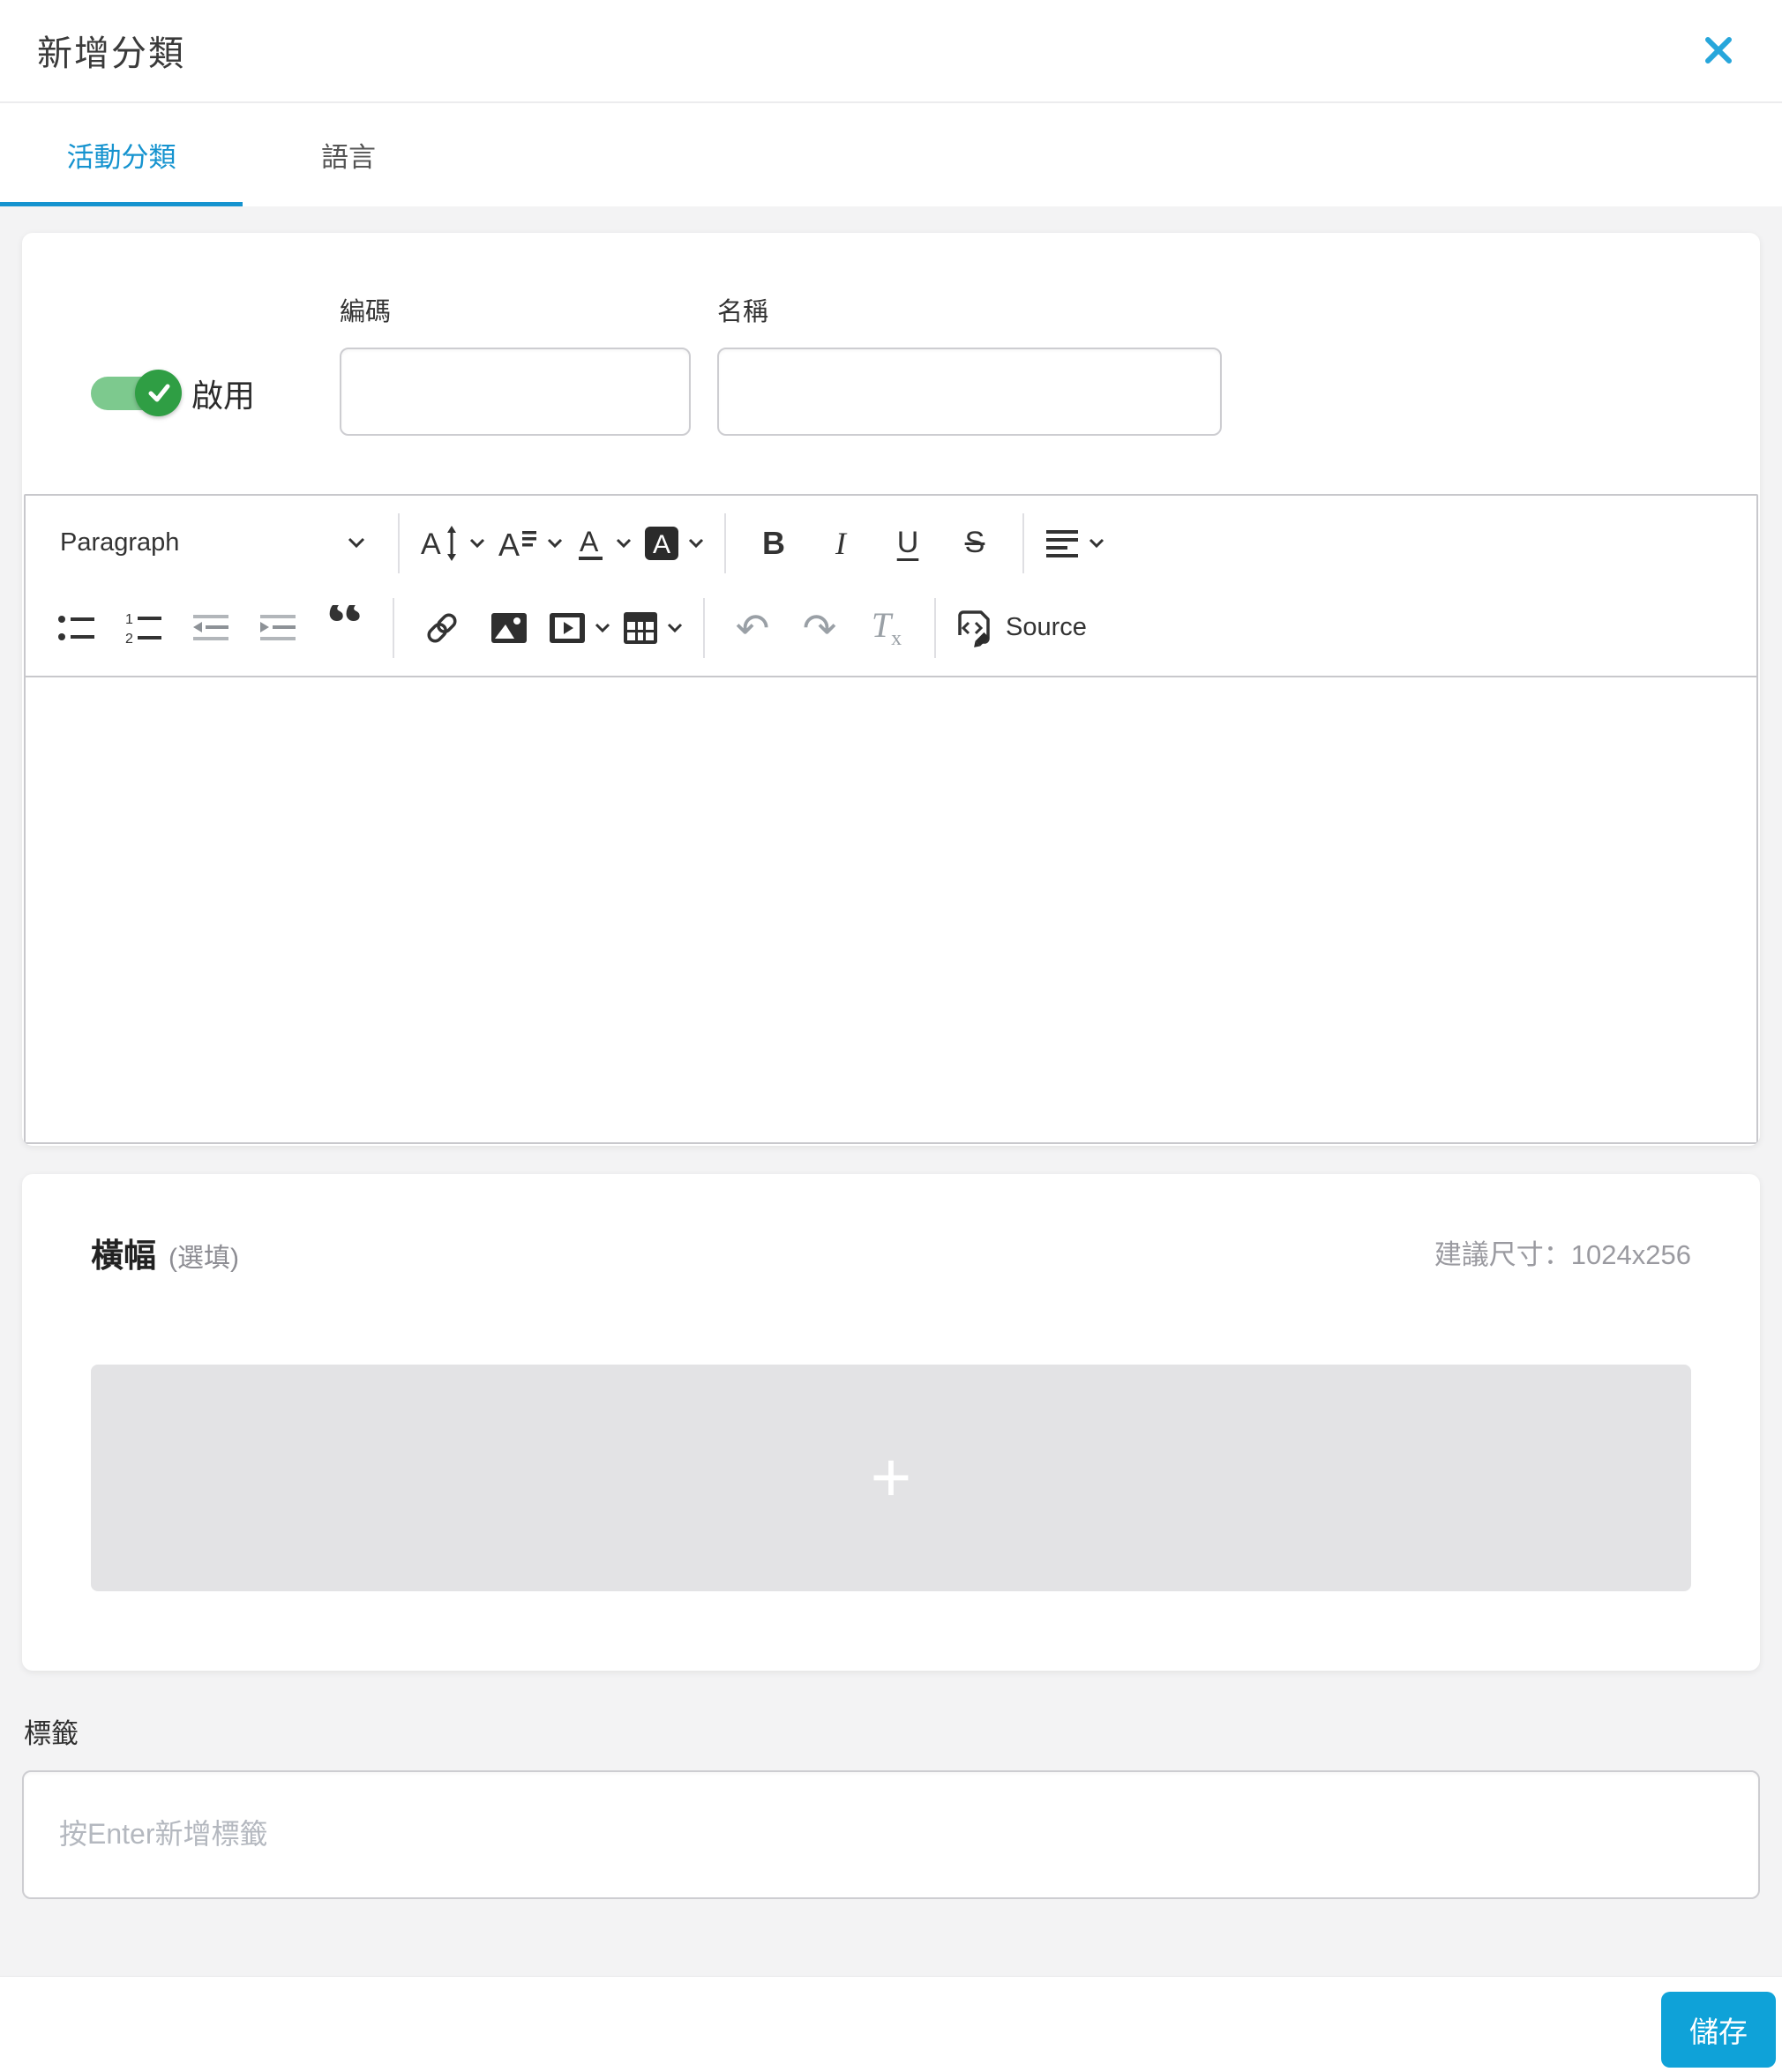  I want to click on font-size-button: A, so click(452, 543).